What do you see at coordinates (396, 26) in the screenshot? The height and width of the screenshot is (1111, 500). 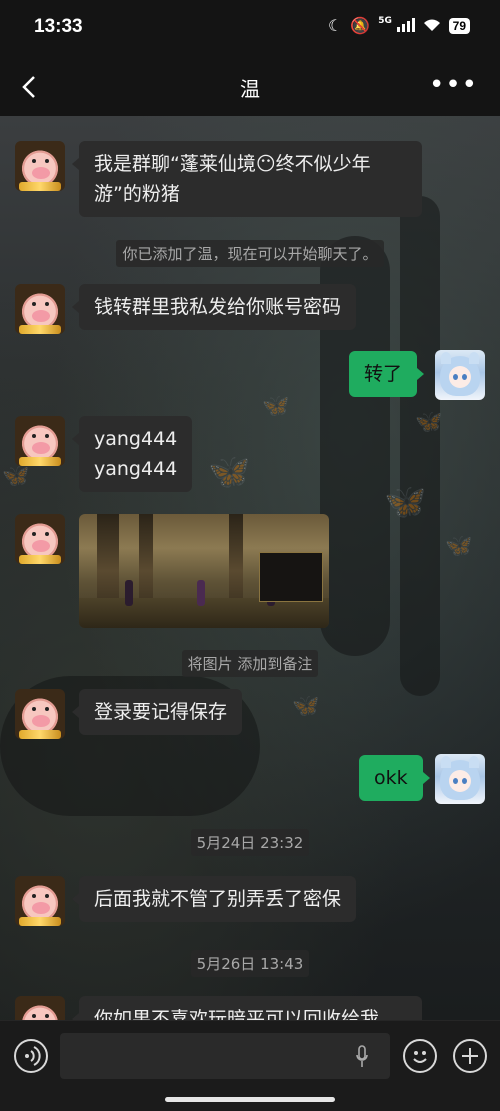 I see `network-signal-icon: 5G` at bounding box center [396, 26].